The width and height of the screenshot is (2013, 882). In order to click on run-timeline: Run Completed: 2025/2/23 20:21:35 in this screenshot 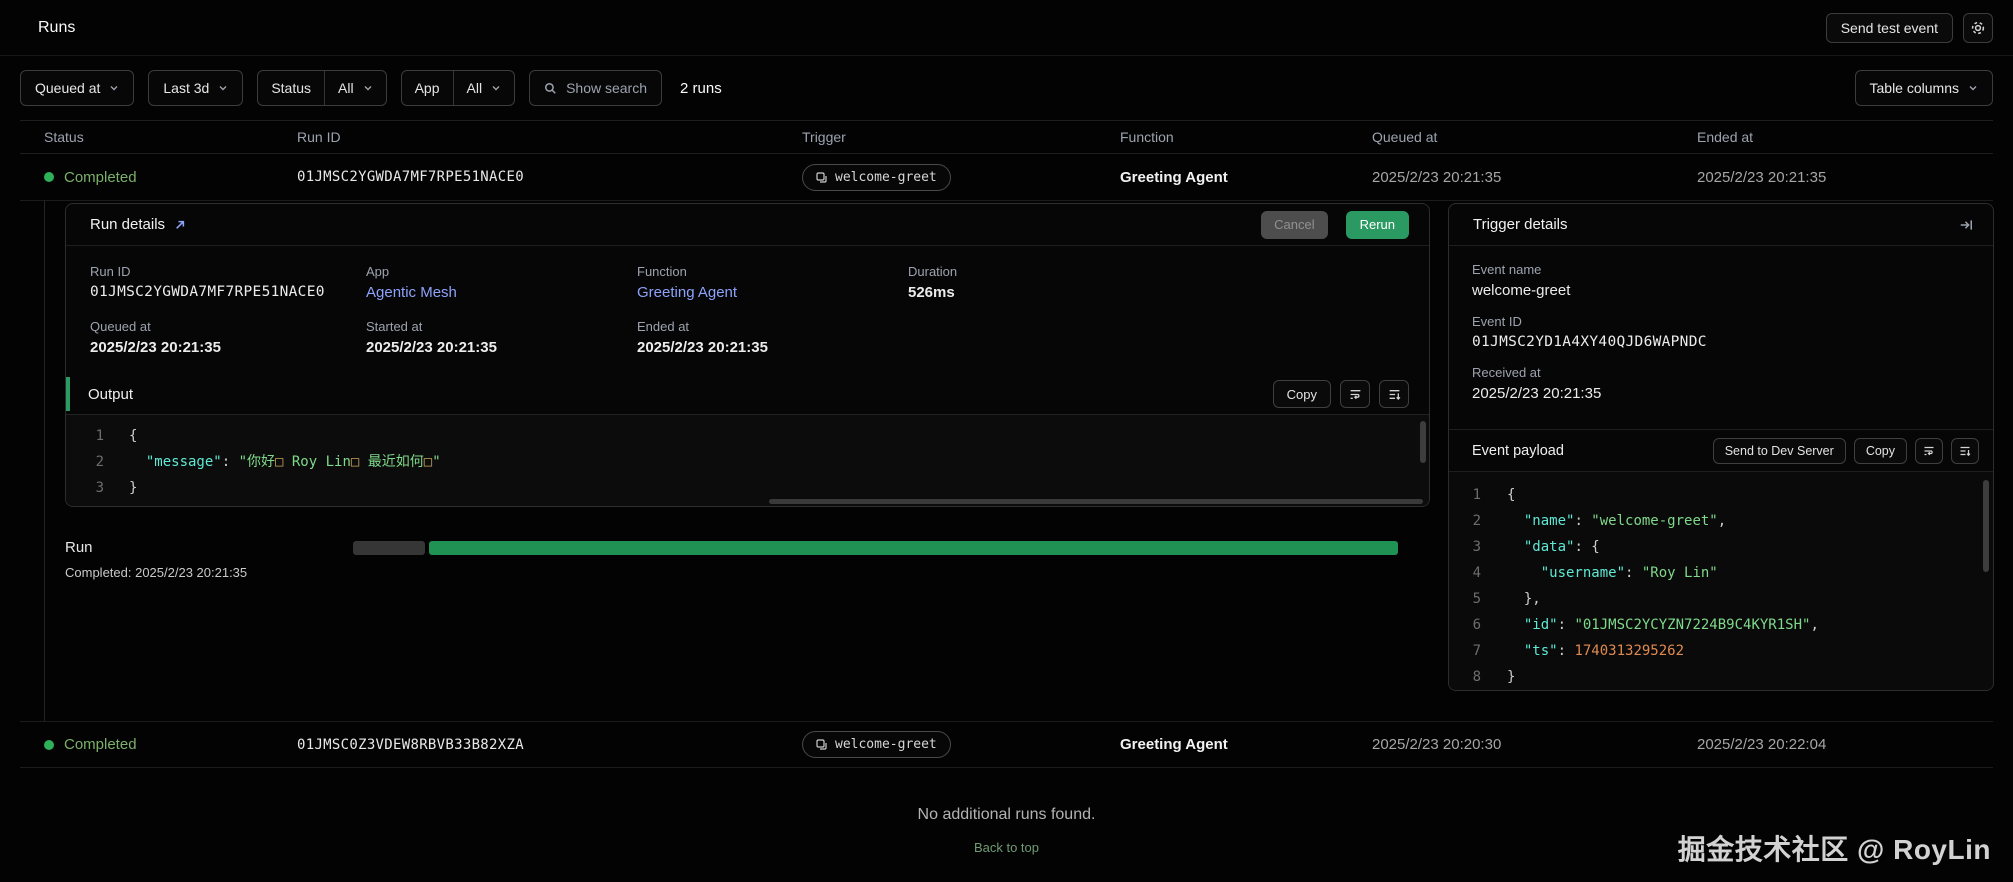, I will do `click(747, 559)`.